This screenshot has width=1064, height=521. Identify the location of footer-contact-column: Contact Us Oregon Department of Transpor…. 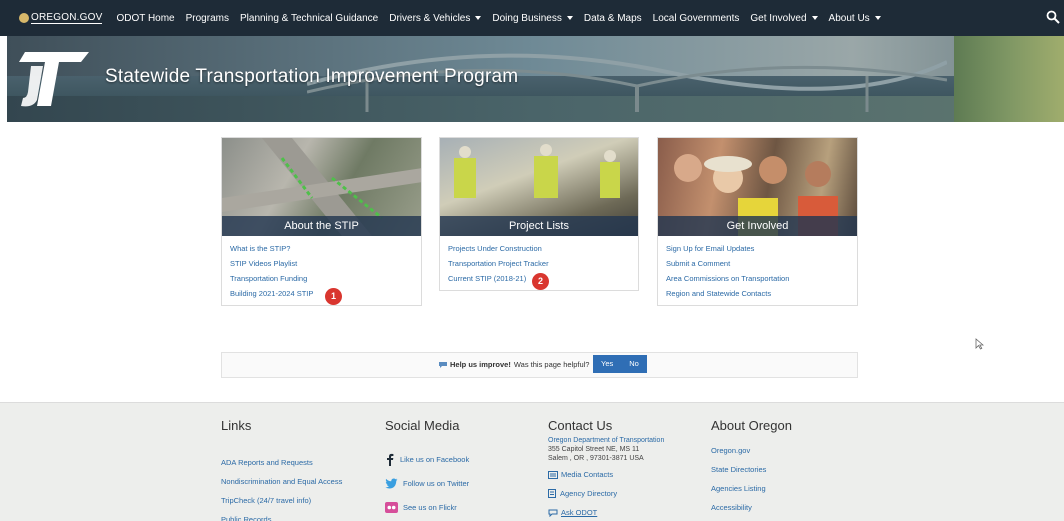
(606, 469).